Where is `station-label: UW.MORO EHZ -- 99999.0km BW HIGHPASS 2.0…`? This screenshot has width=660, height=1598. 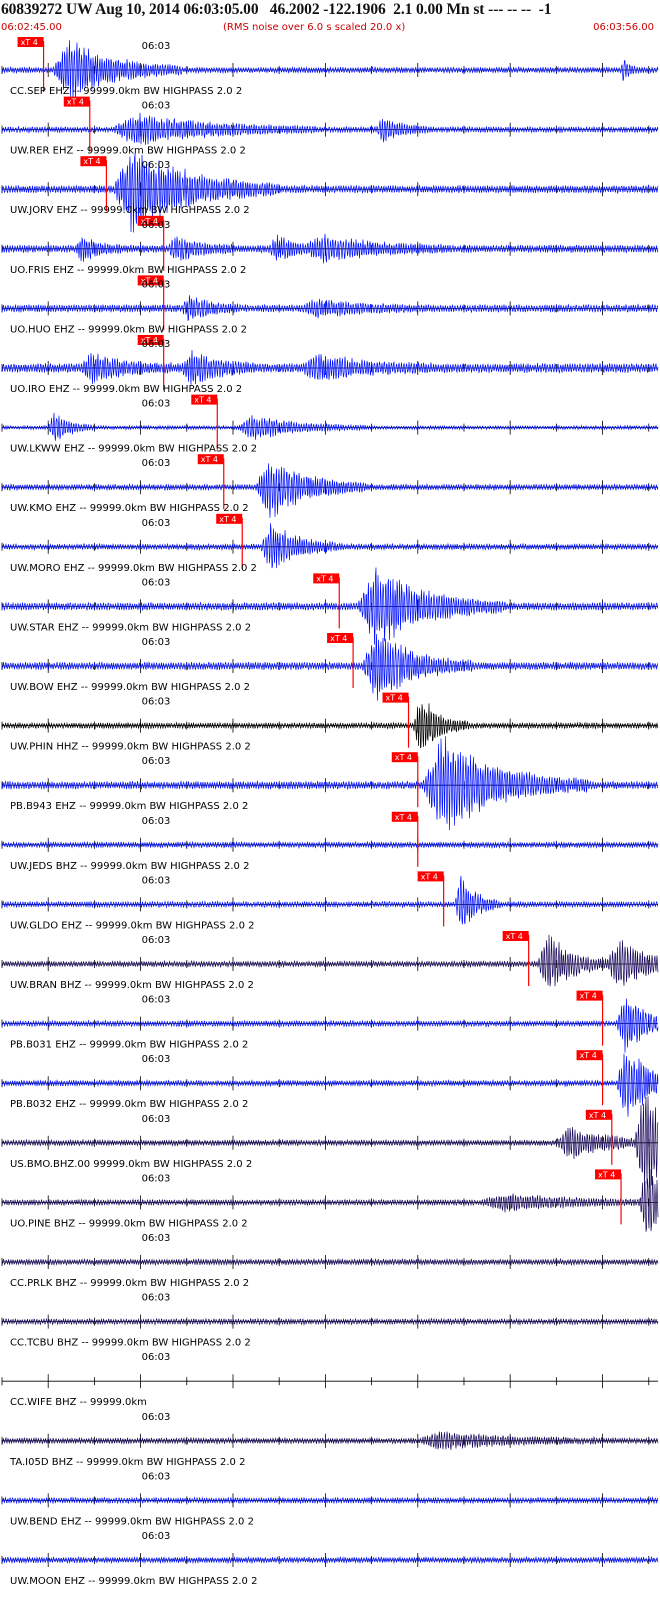
station-label: UW.MORO EHZ -- 99999.0km BW HIGHPASS 2.0… is located at coordinates (133, 568).